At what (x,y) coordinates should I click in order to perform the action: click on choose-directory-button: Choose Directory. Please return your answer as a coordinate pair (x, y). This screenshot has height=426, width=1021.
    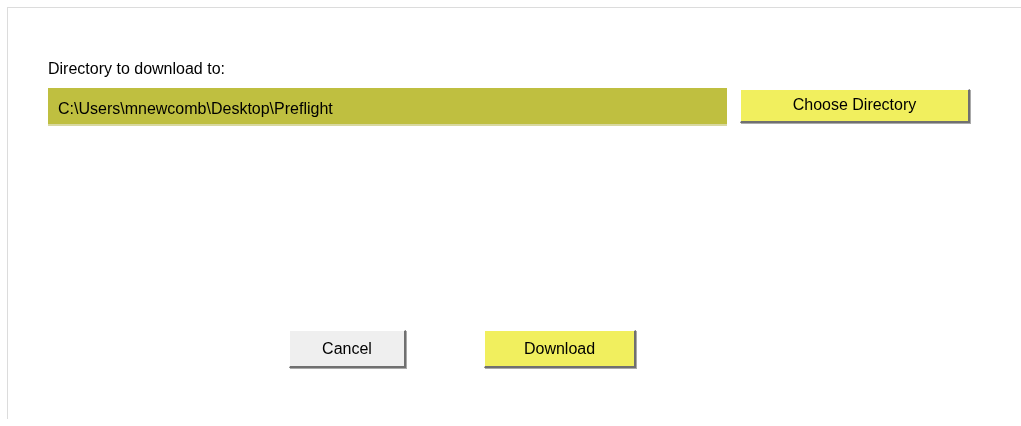
    Looking at the image, I should click on (855, 105).